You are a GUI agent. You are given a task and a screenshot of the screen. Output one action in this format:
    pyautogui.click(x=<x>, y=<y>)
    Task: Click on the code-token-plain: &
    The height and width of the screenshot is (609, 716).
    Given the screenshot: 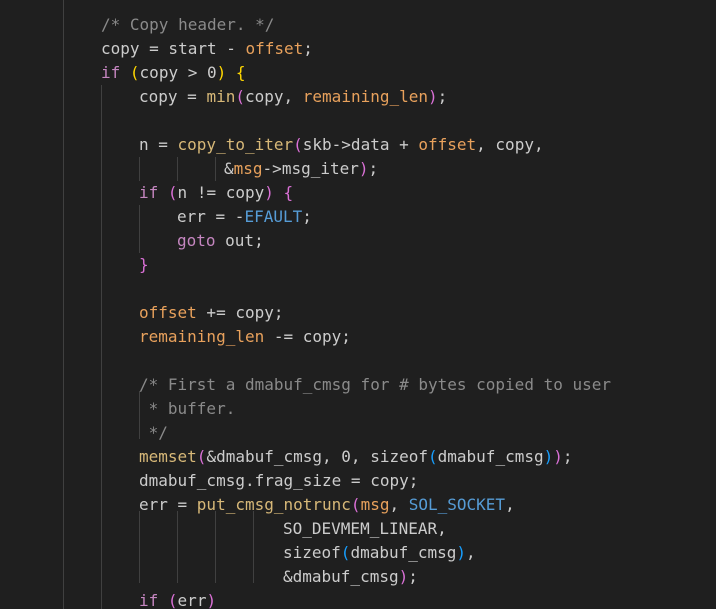 What is the action you would take?
    pyautogui.click(x=229, y=168)
    